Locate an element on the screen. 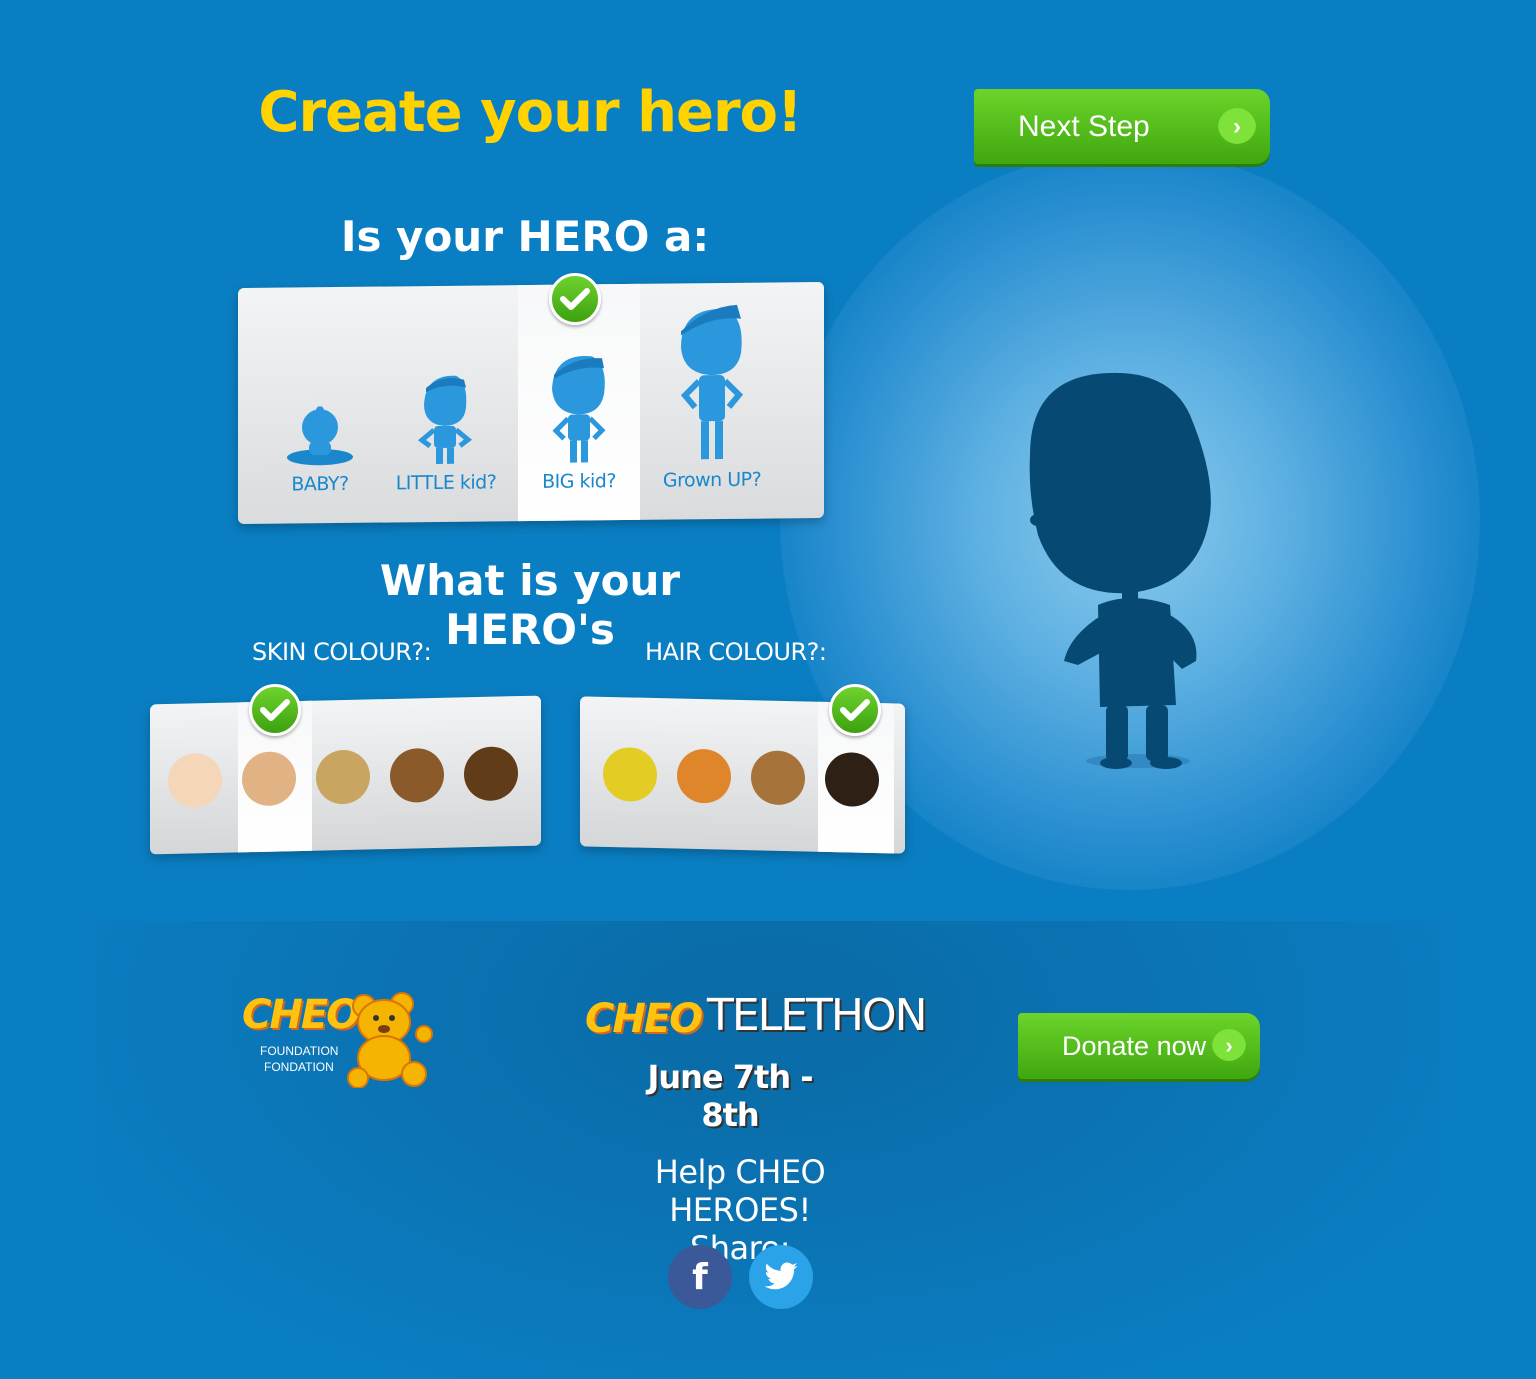 The image size is (1536, 1379). next-step-label: Next Step is located at coordinates (1084, 126).